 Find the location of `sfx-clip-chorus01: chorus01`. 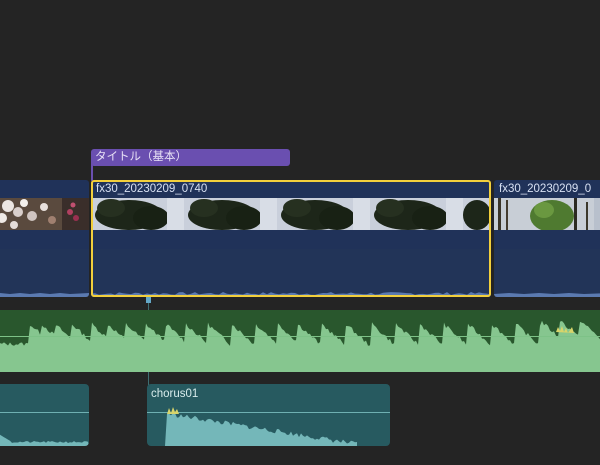

sfx-clip-chorus01: chorus01 is located at coordinates (268, 415).